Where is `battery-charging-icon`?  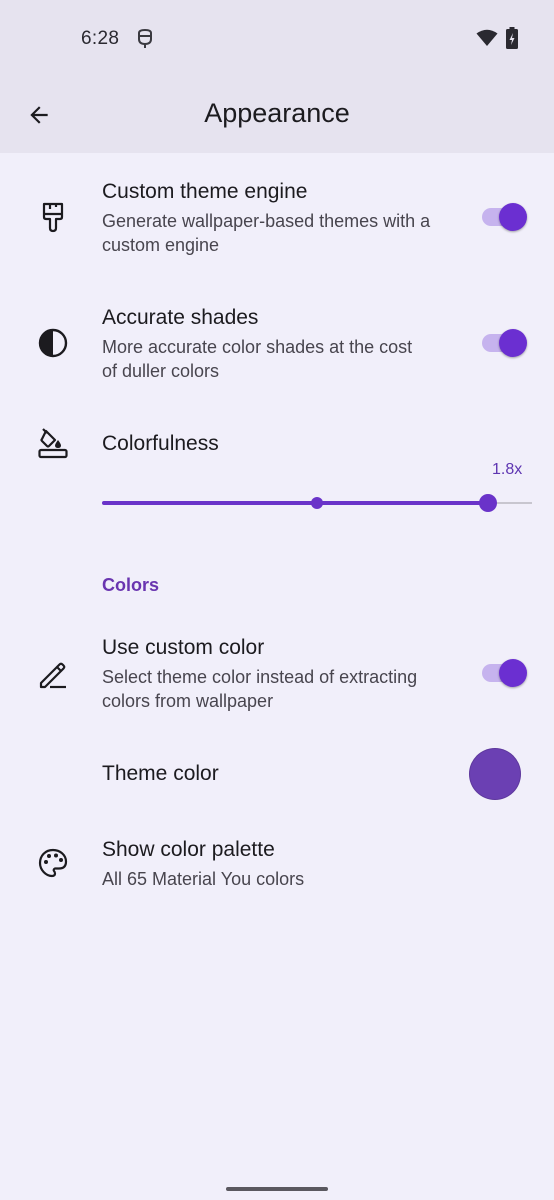 battery-charging-icon is located at coordinates (512, 38).